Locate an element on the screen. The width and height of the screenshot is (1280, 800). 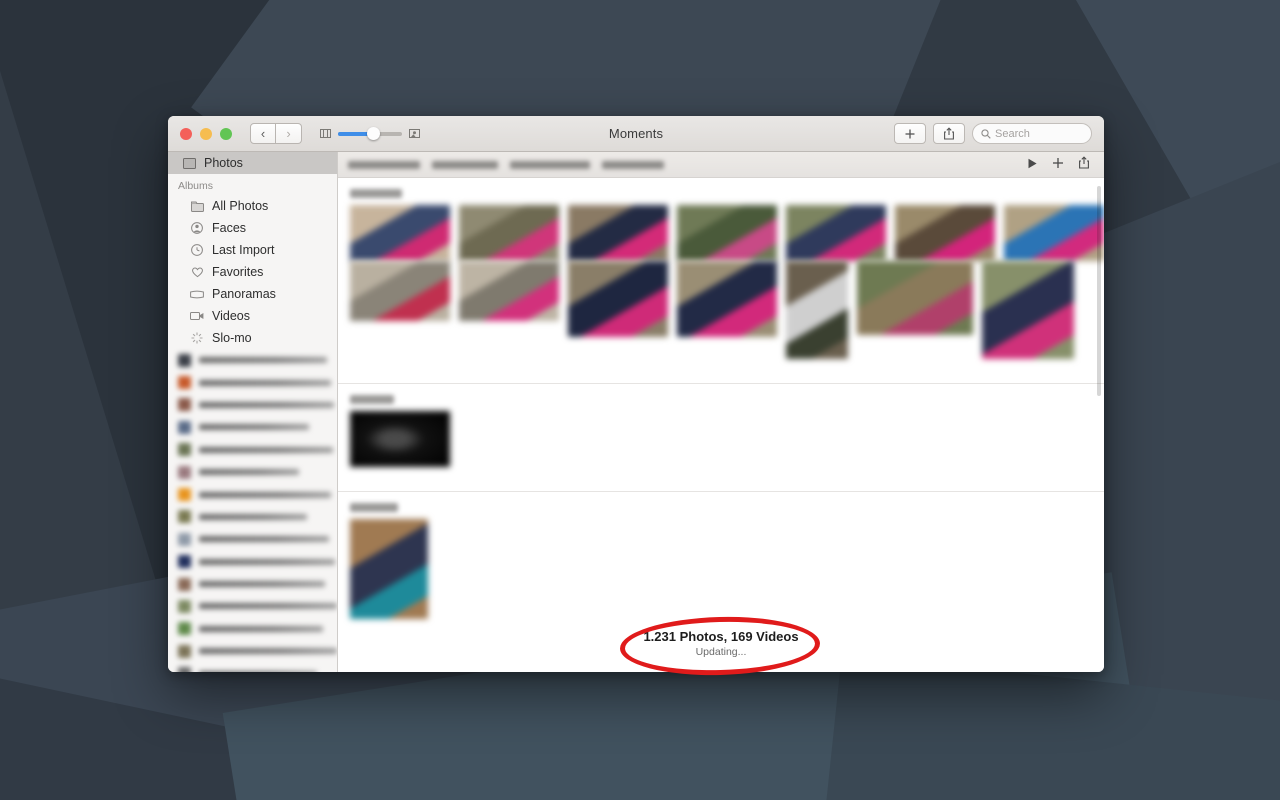
traffic-lights is located at coordinates (206, 133).